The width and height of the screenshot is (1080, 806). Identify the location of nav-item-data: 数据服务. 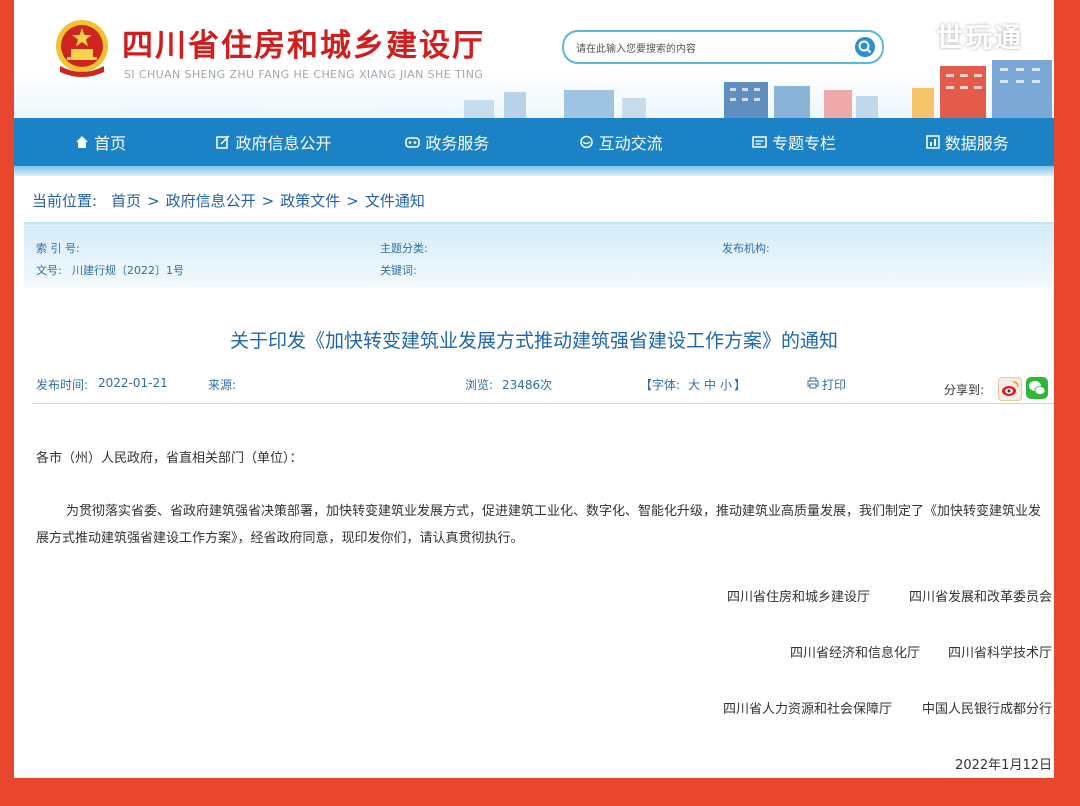
(967, 142).